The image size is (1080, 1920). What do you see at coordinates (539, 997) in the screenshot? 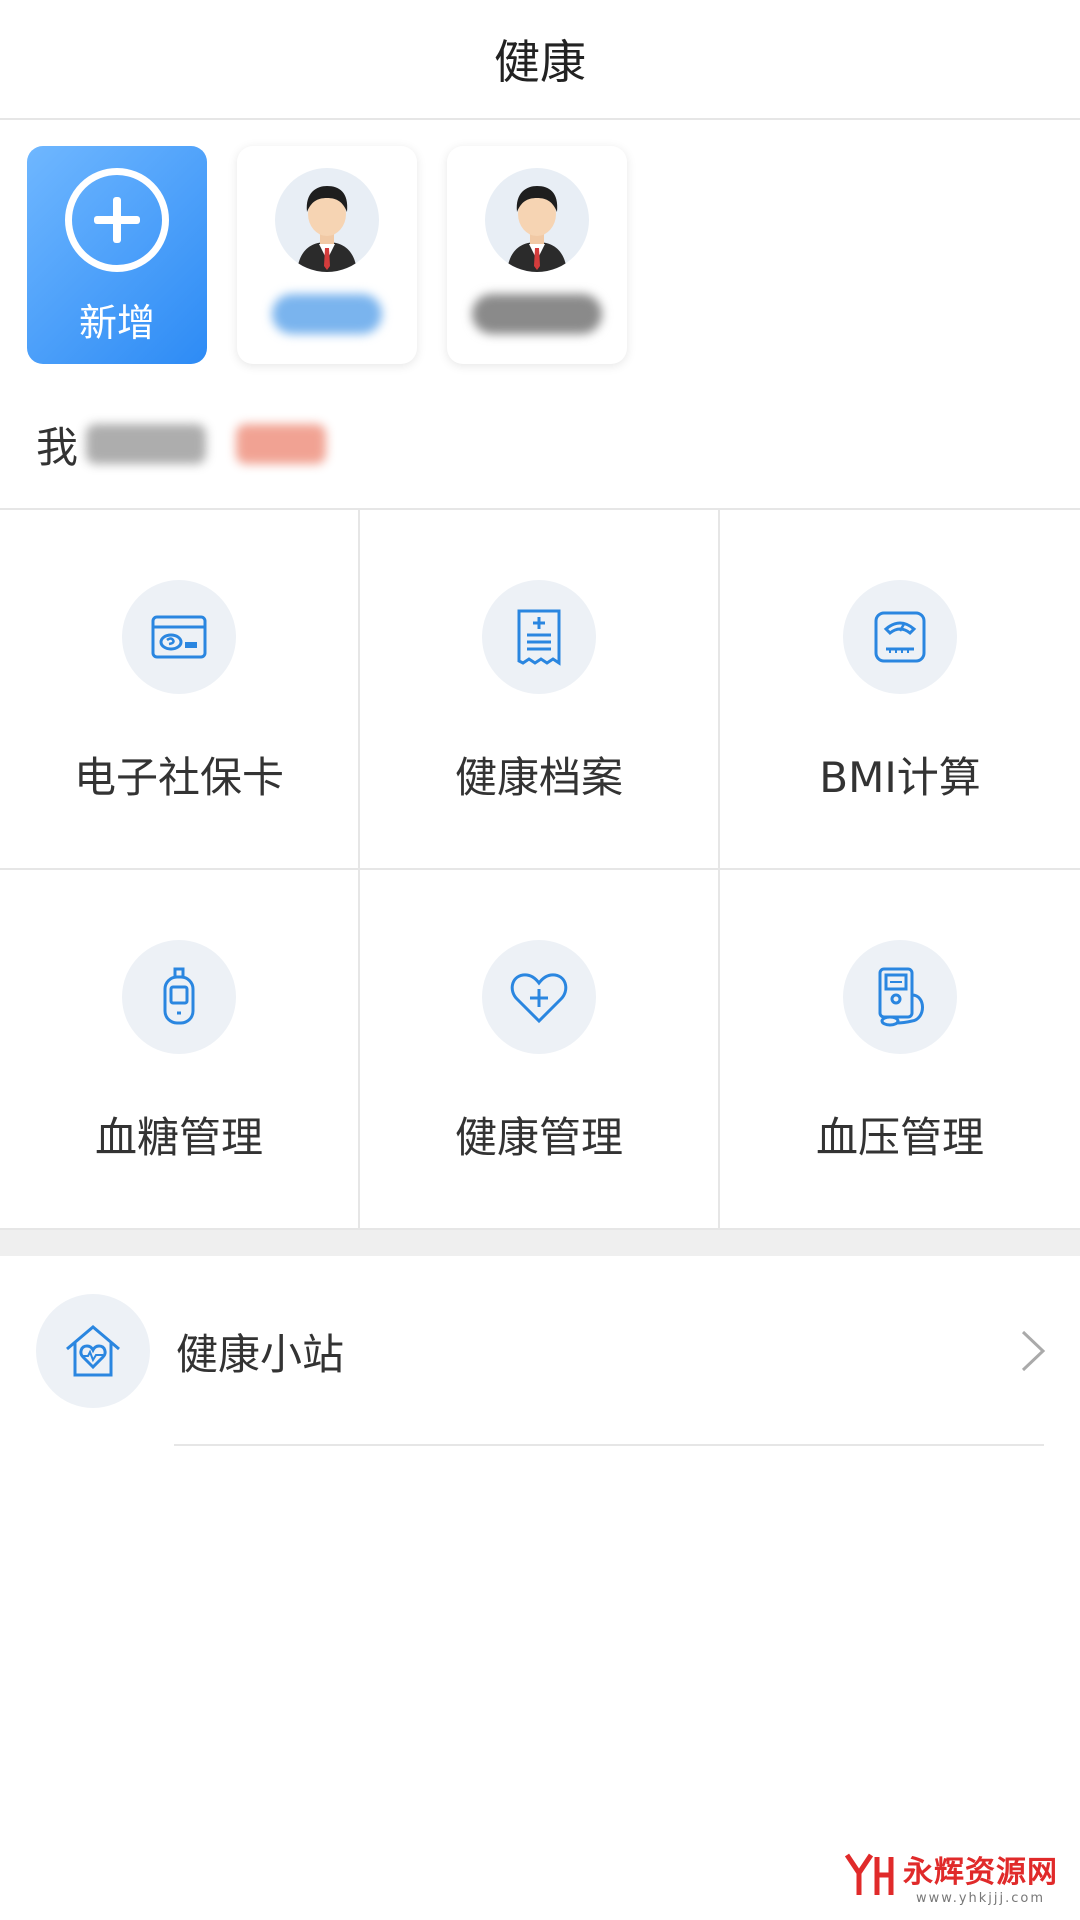
I see `heart-plus-icon` at bounding box center [539, 997].